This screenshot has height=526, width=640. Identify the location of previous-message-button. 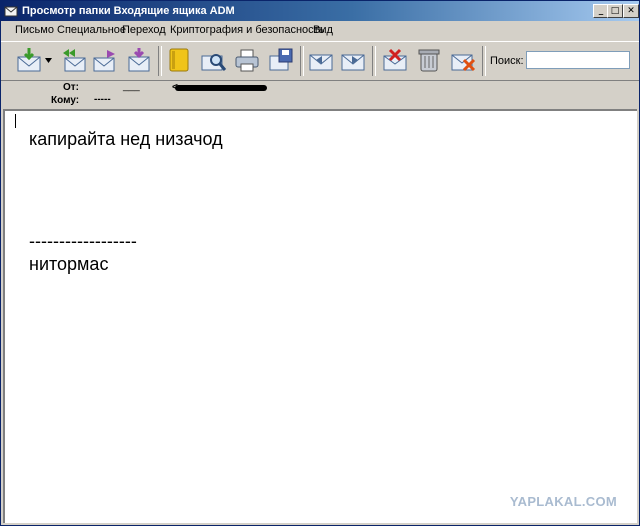
(321, 60).